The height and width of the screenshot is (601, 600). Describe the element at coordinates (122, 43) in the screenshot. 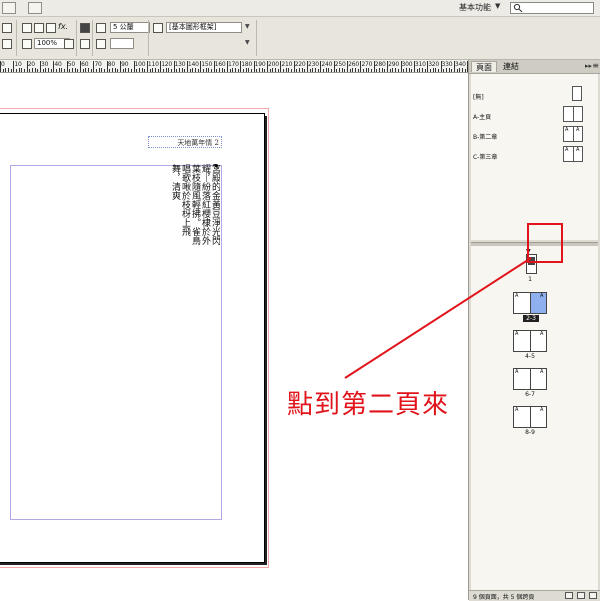

I see `stroke-type-dropdown` at that location.